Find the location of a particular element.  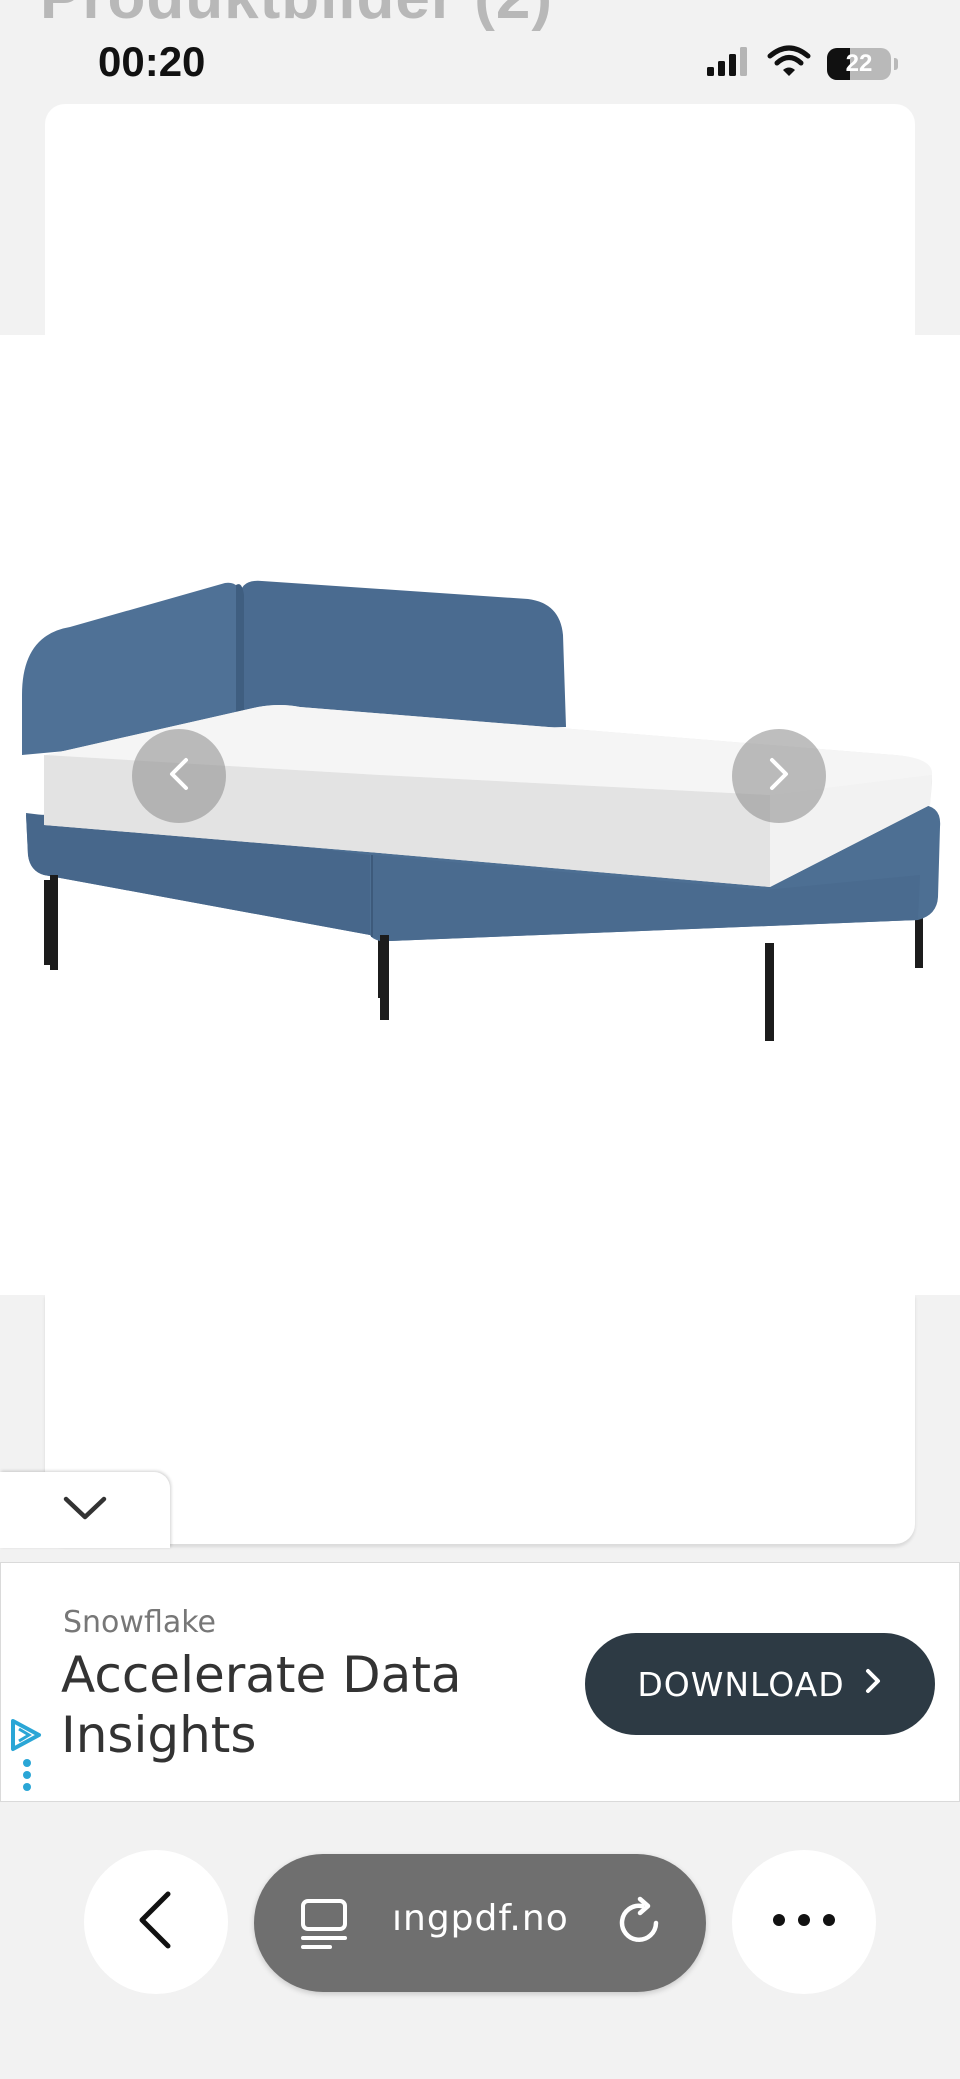

status-icons: 22 is located at coordinates (801, 63).